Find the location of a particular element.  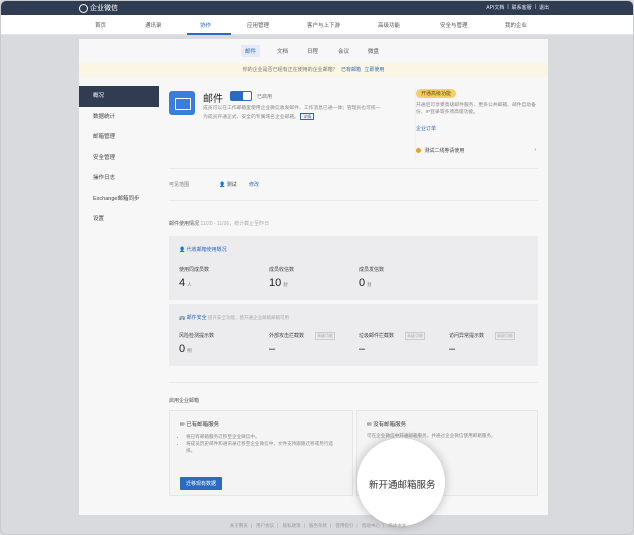

sidebar-item-security: 安全管理 is located at coordinates (119, 158).